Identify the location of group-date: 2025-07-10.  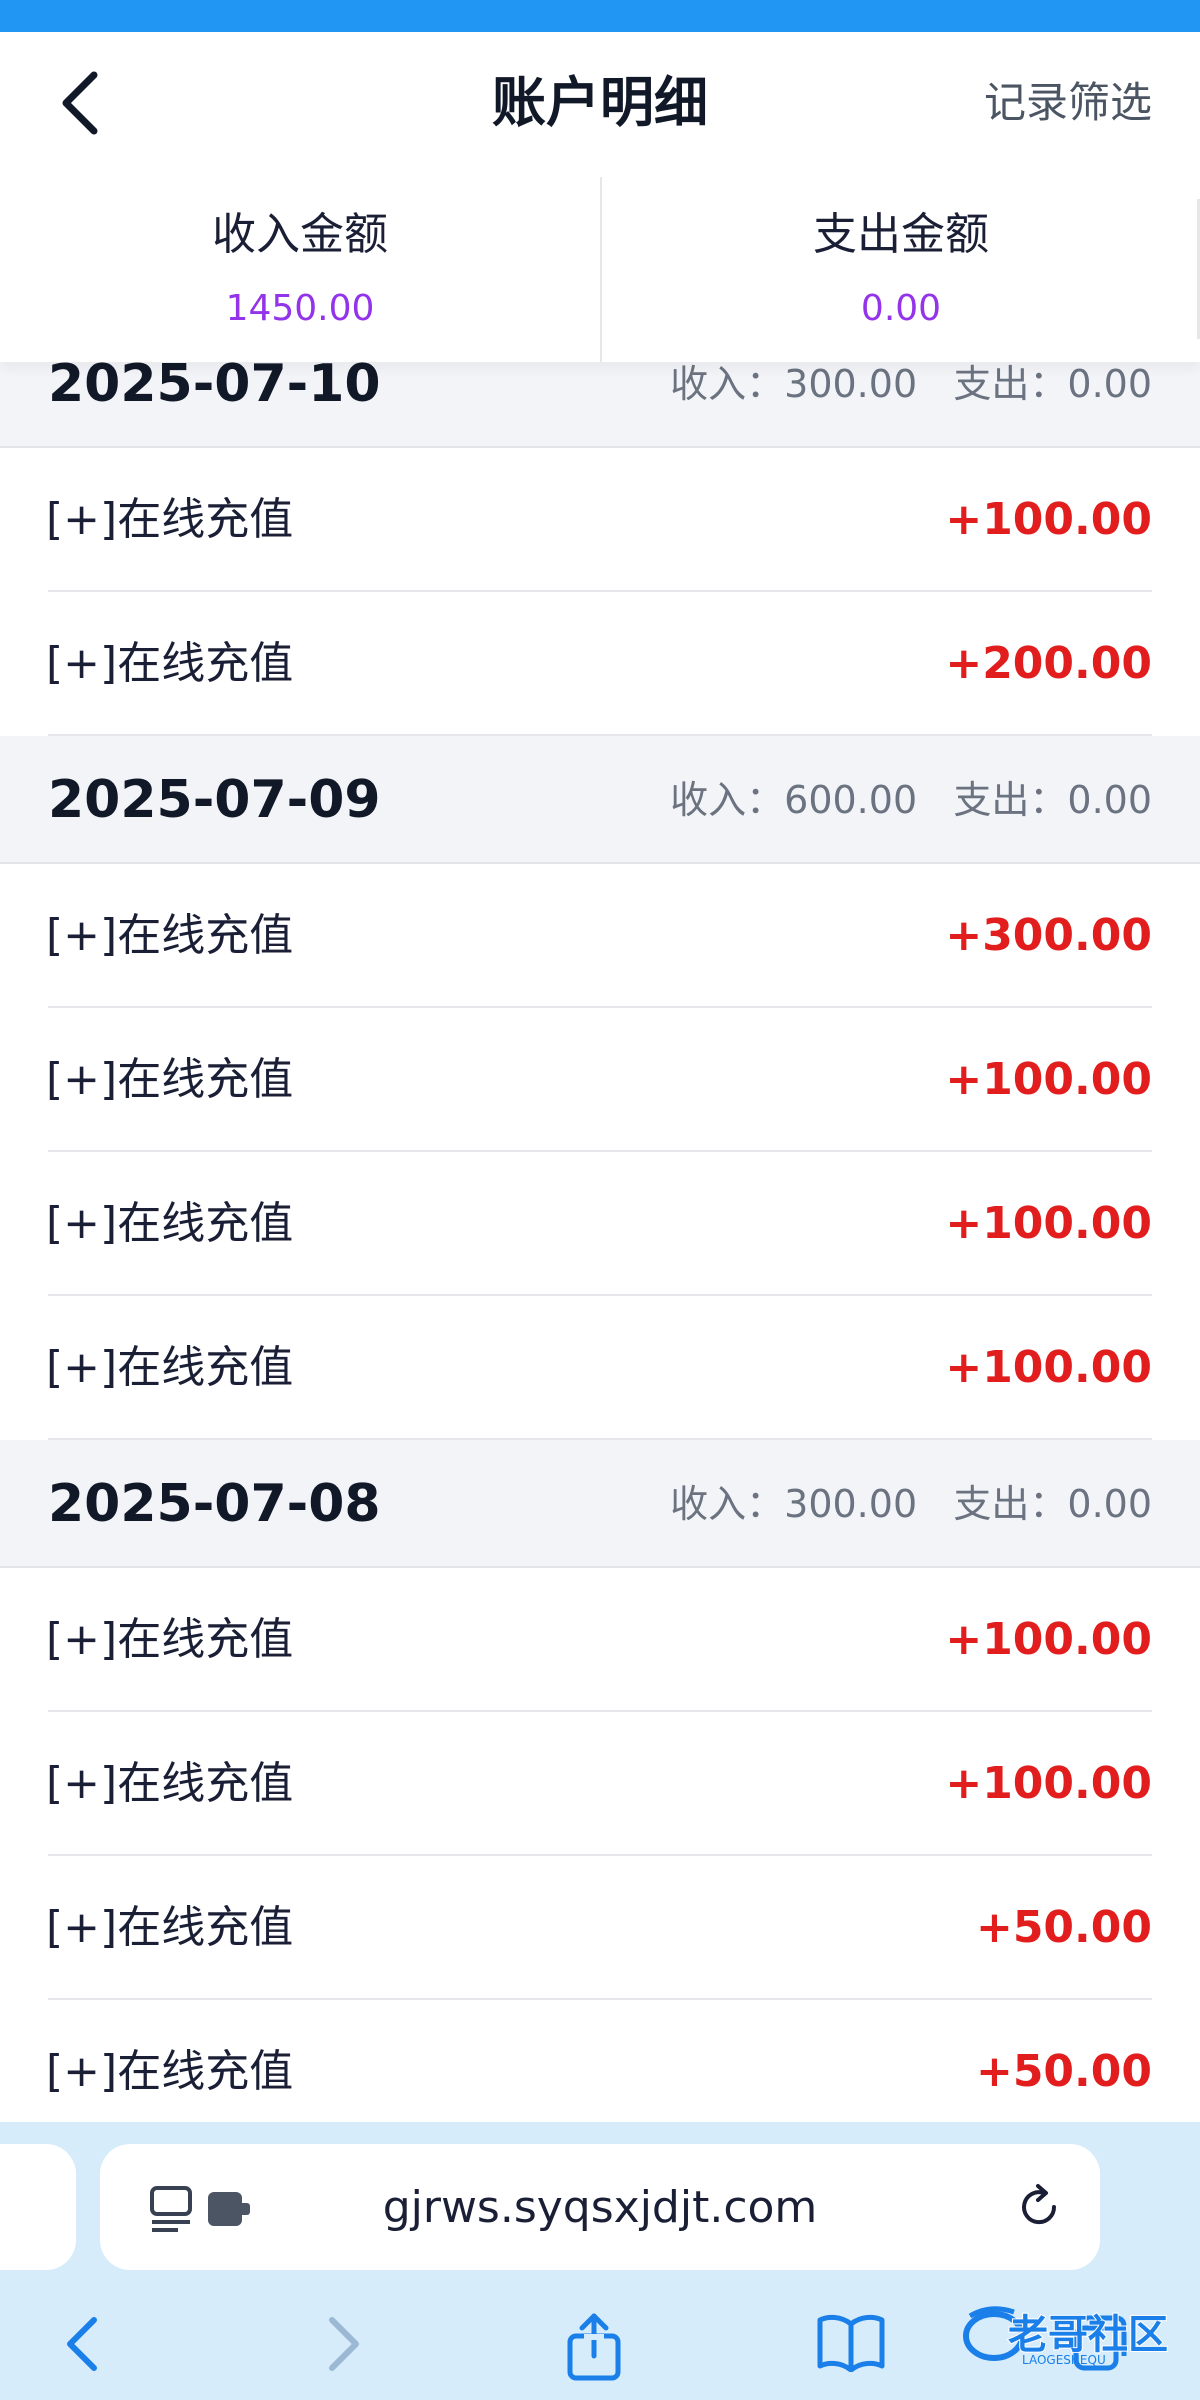
(214, 388).